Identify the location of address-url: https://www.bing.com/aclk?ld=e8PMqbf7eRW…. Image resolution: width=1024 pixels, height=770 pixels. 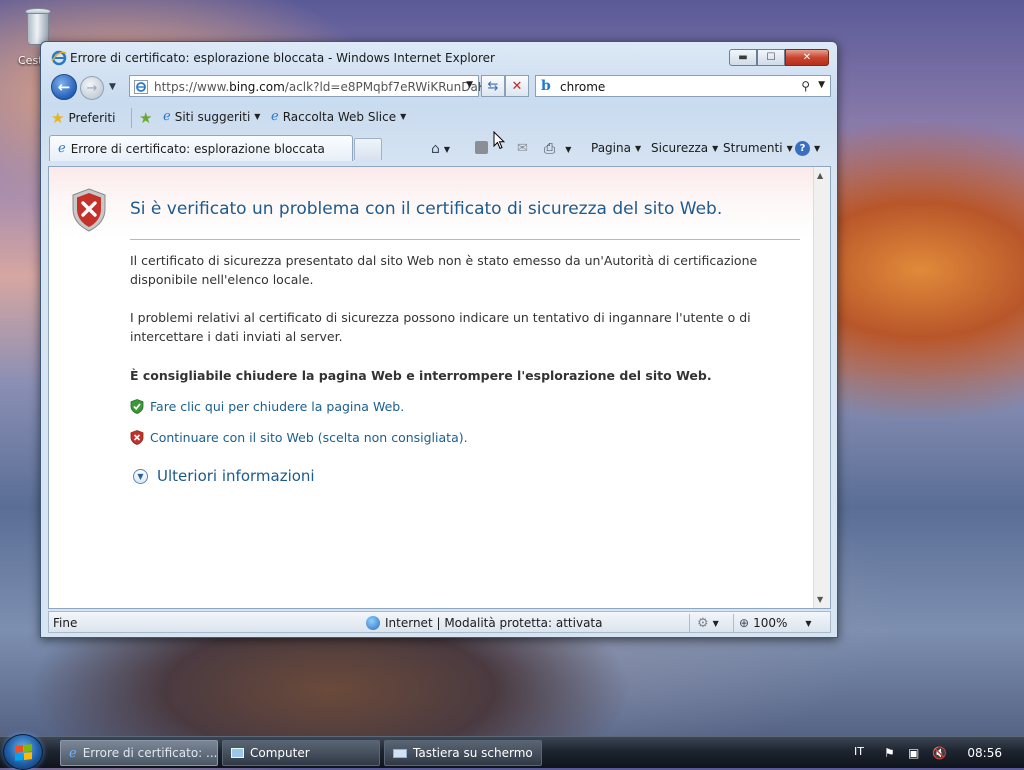
(320, 87).